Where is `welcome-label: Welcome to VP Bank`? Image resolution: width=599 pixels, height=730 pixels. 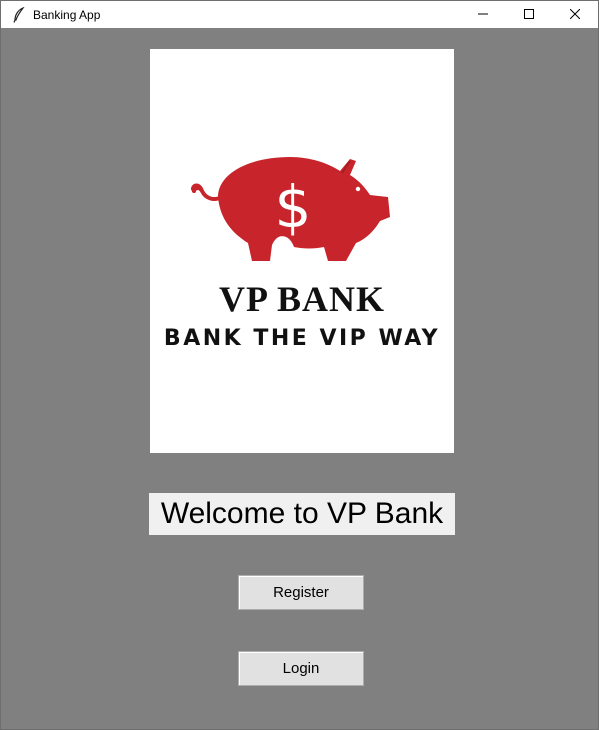 welcome-label: Welcome to VP Bank is located at coordinates (302, 514).